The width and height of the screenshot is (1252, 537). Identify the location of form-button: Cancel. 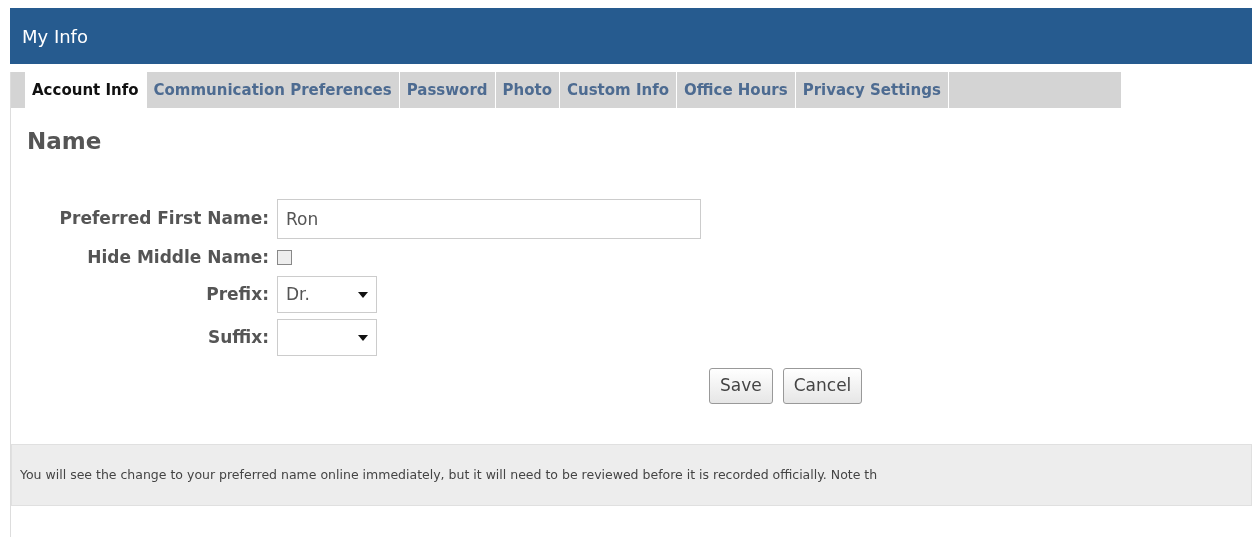
(822, 386).